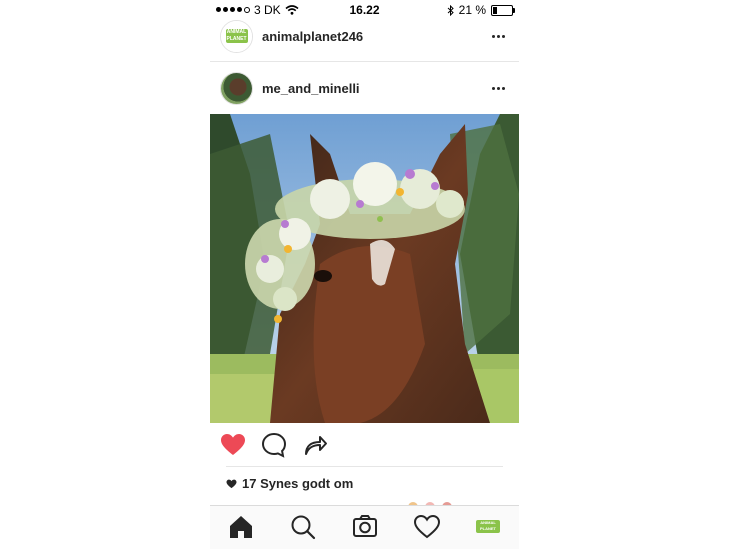 This screenshot has width=730, height=549. I want to click on bottom-tab-bar: ANIMAL PLANET, so click(364, 527).